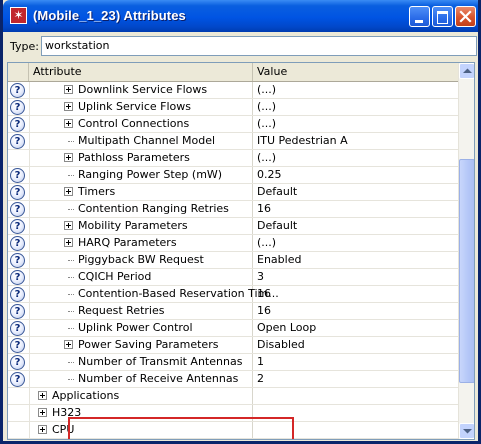 The height and width of the screenshot is (444, 481). What do you see at coordinates (141, 396) in the screenshot?
I see `attribute-cell: Applications` at bounding box center [141, 396].